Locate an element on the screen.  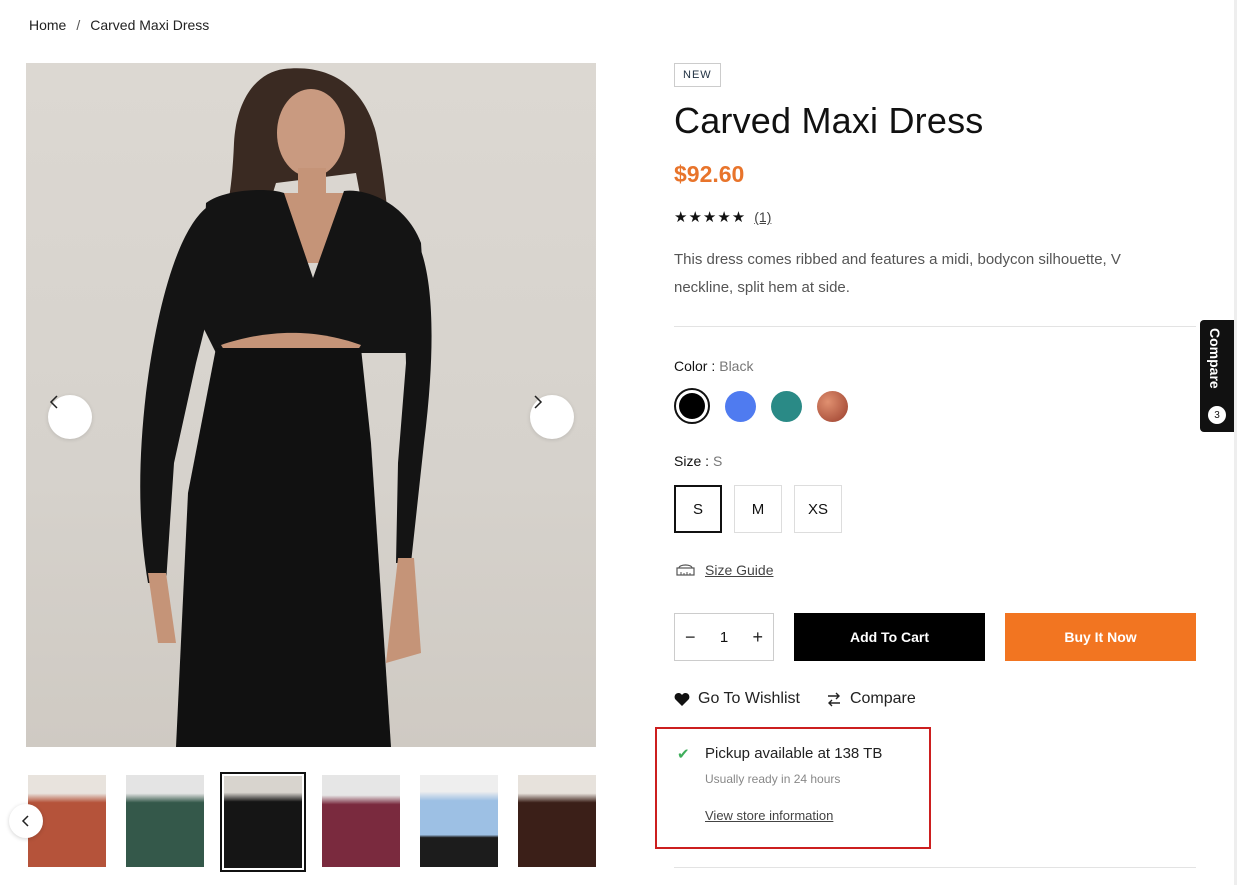
color-swatches is located at coordinates (761, 406).